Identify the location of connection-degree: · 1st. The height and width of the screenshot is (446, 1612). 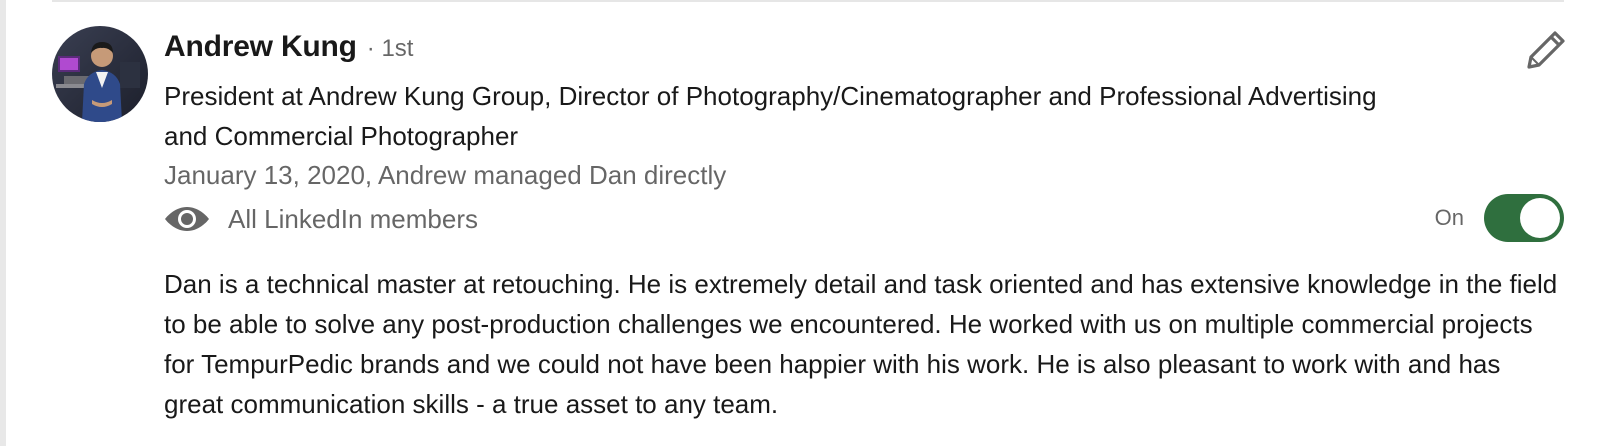
(390, 48).